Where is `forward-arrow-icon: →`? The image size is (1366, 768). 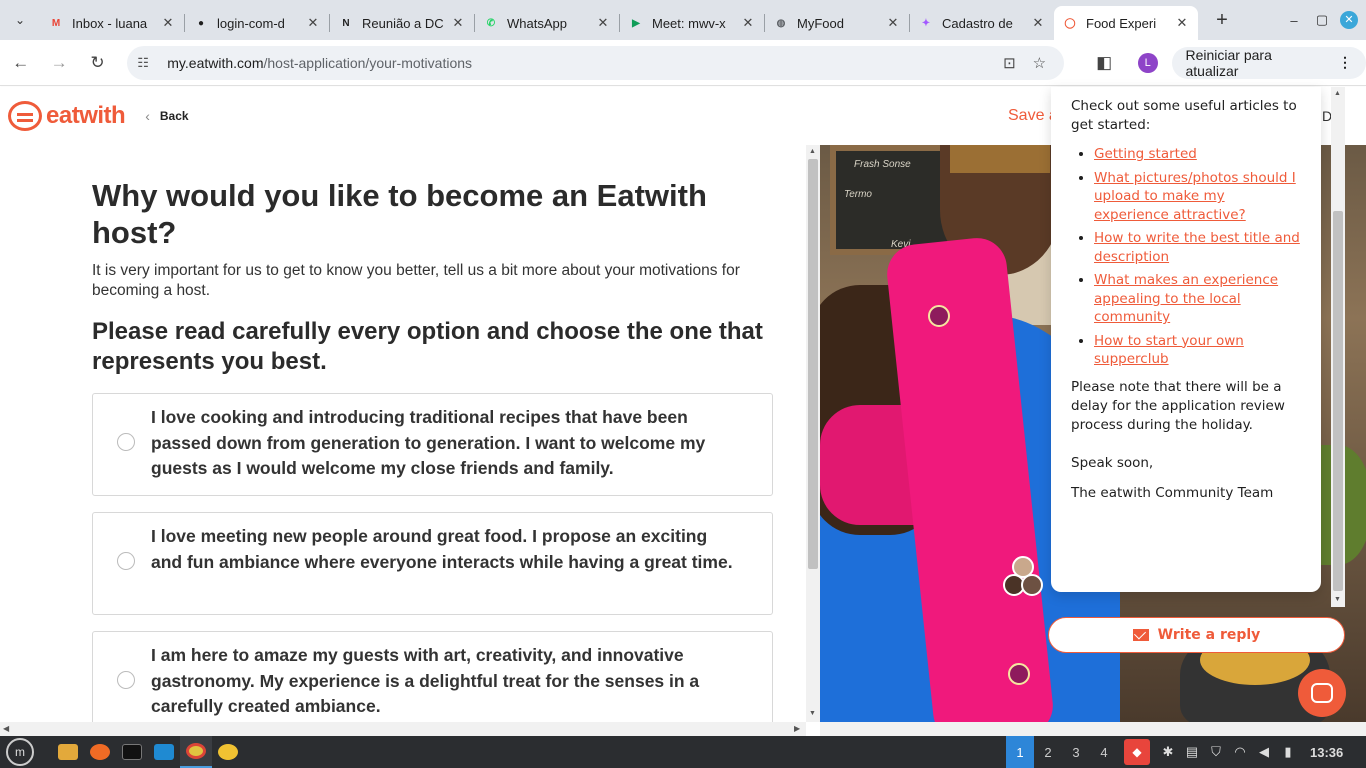
forward-arrow-icon: → is located at coordinates (58, 63).